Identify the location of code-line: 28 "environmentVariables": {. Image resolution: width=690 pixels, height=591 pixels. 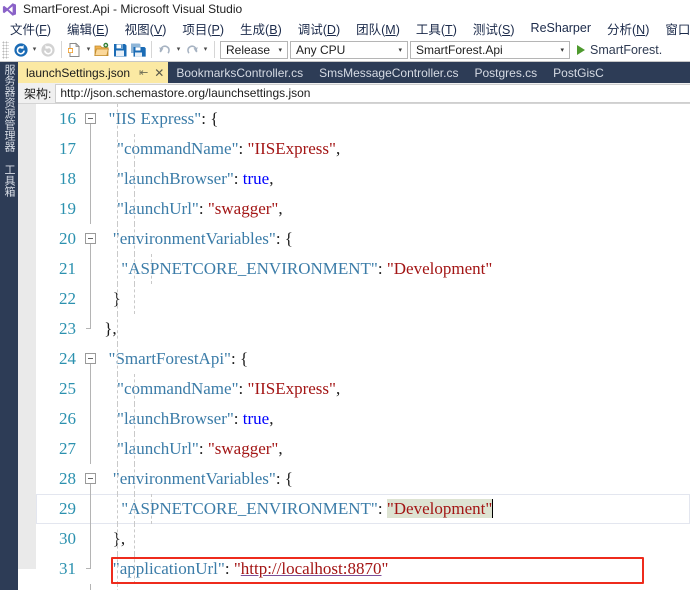
(363, 479).